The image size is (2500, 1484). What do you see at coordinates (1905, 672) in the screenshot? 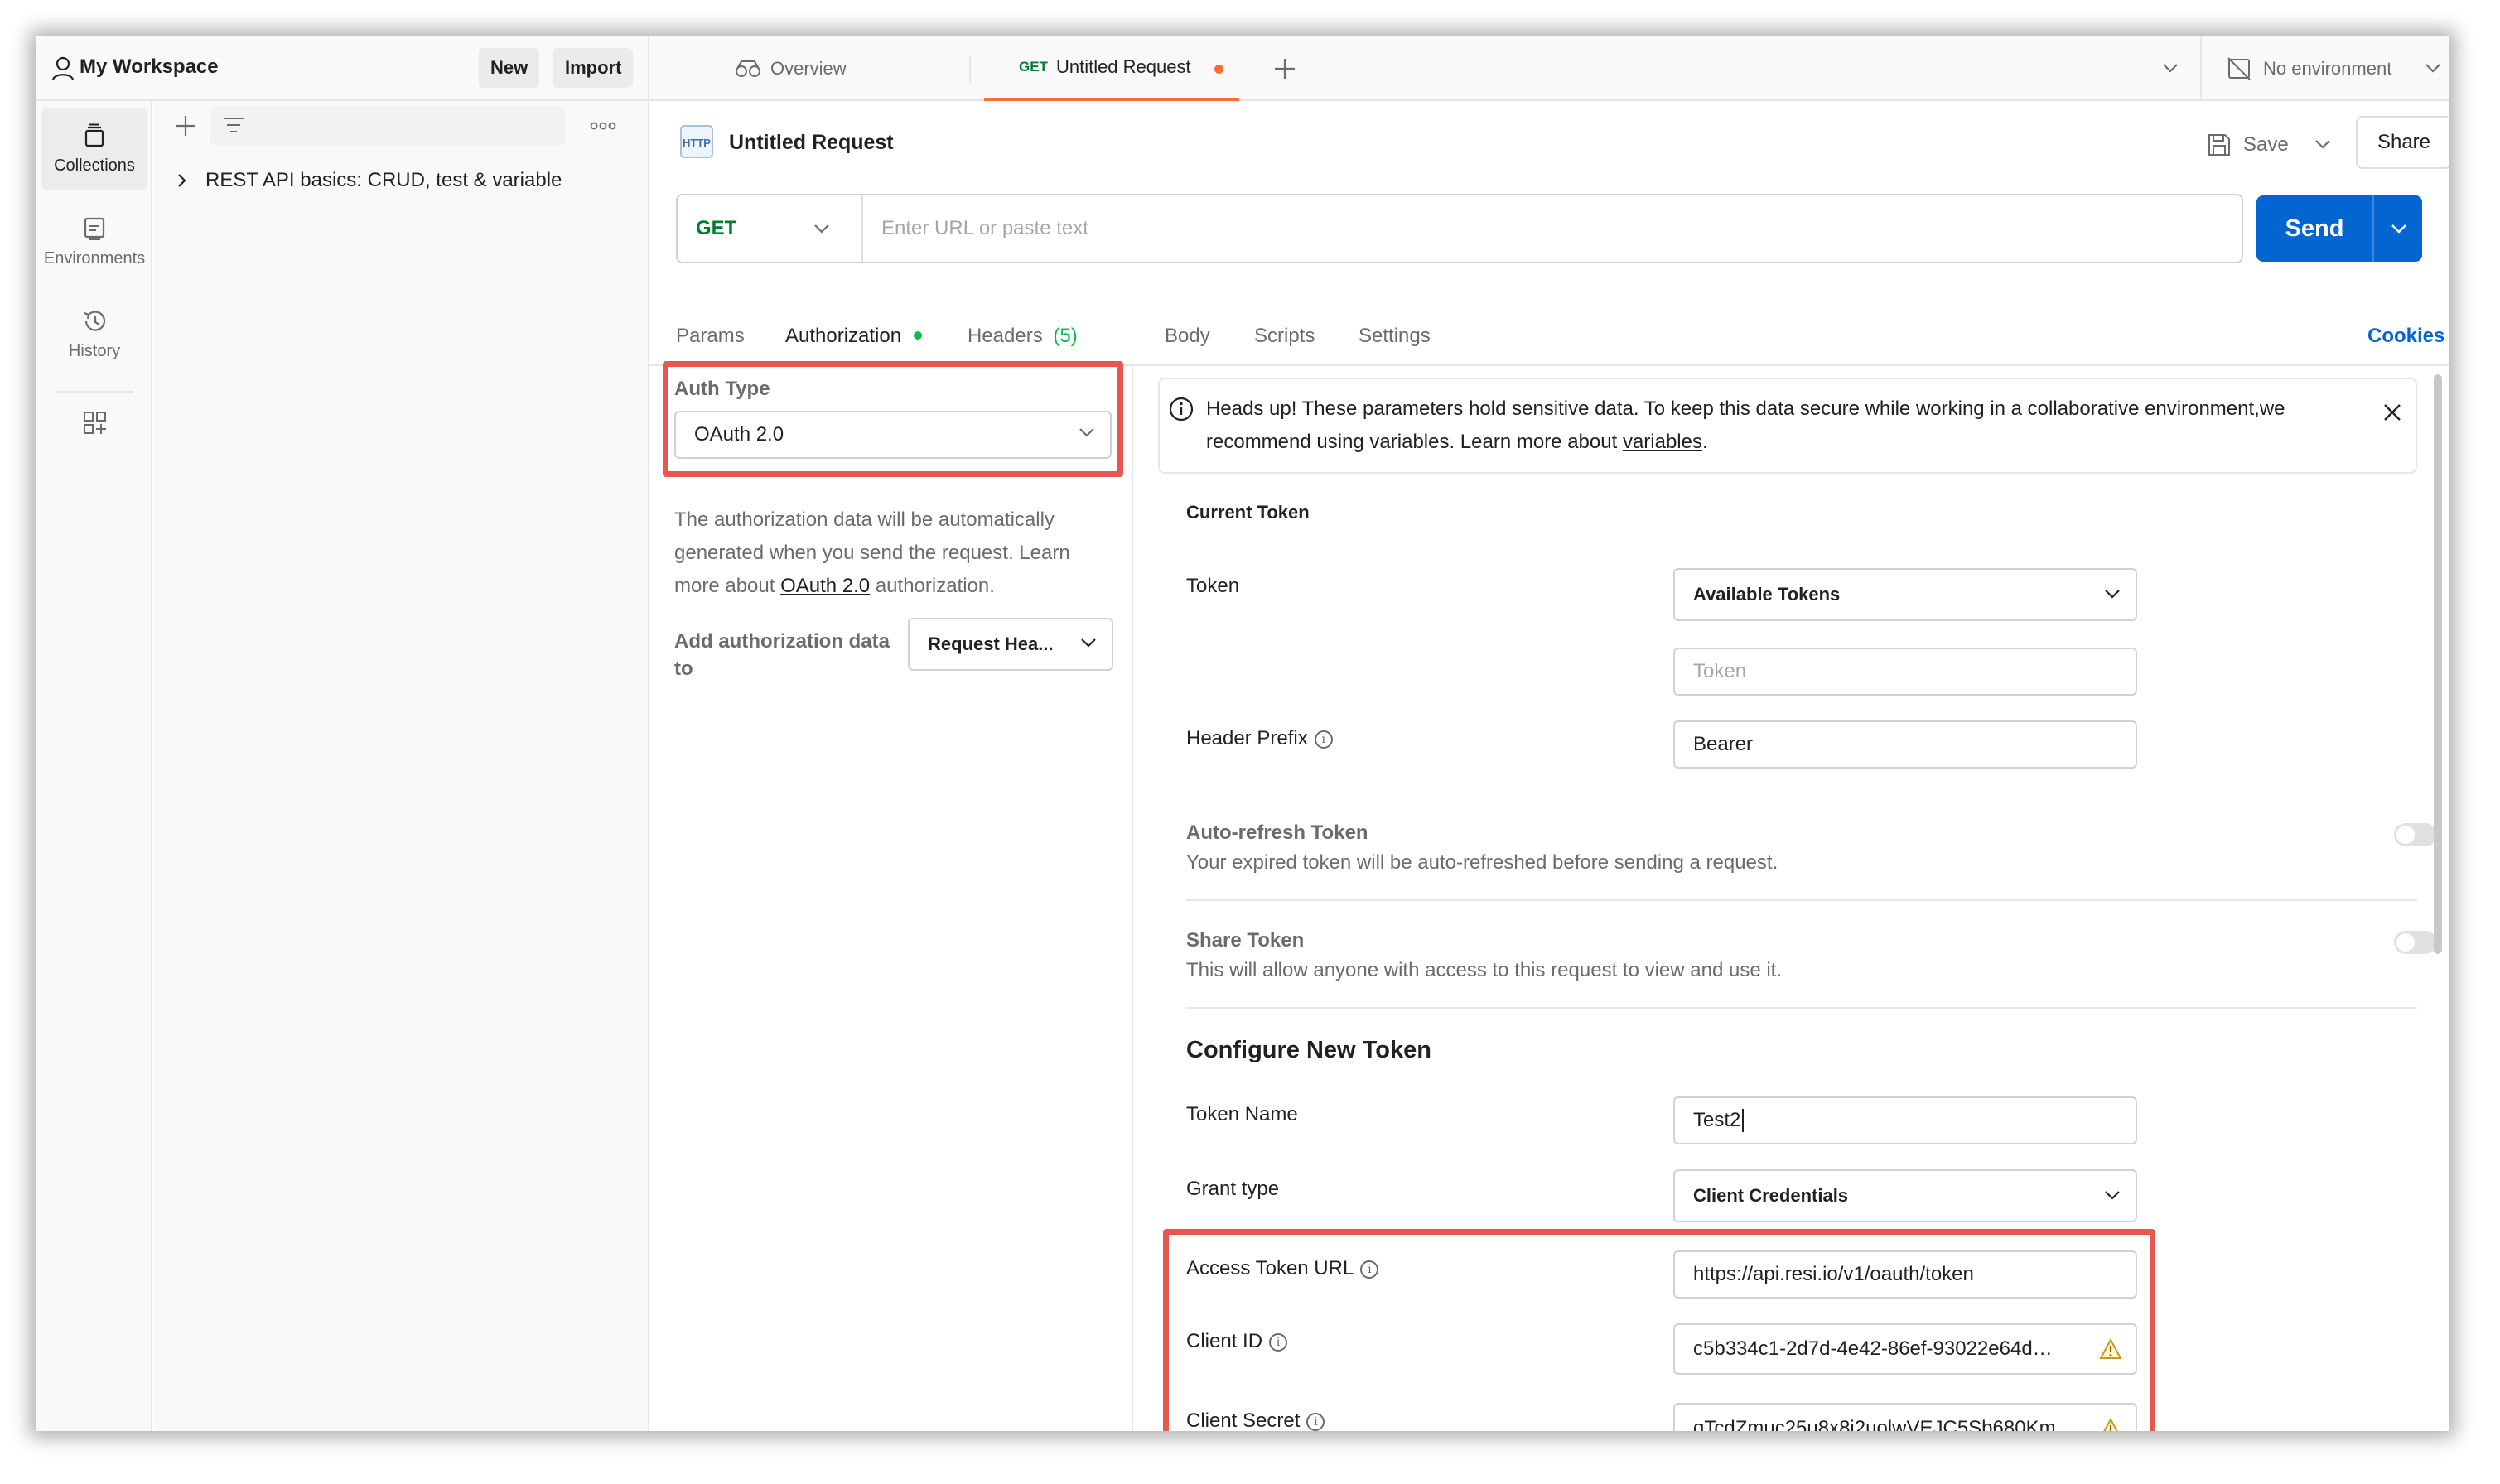
I see `token-input: Token` at bounding box center [1905, 672].